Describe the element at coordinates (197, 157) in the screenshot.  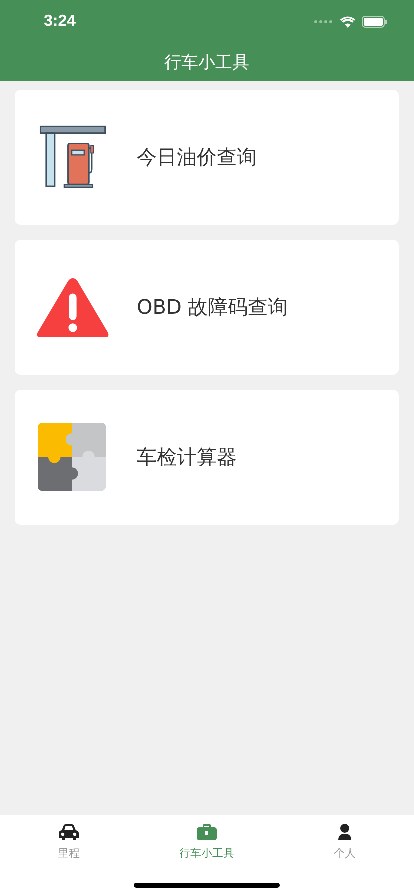
I see `tool-label: 今日油价查询` at that location.